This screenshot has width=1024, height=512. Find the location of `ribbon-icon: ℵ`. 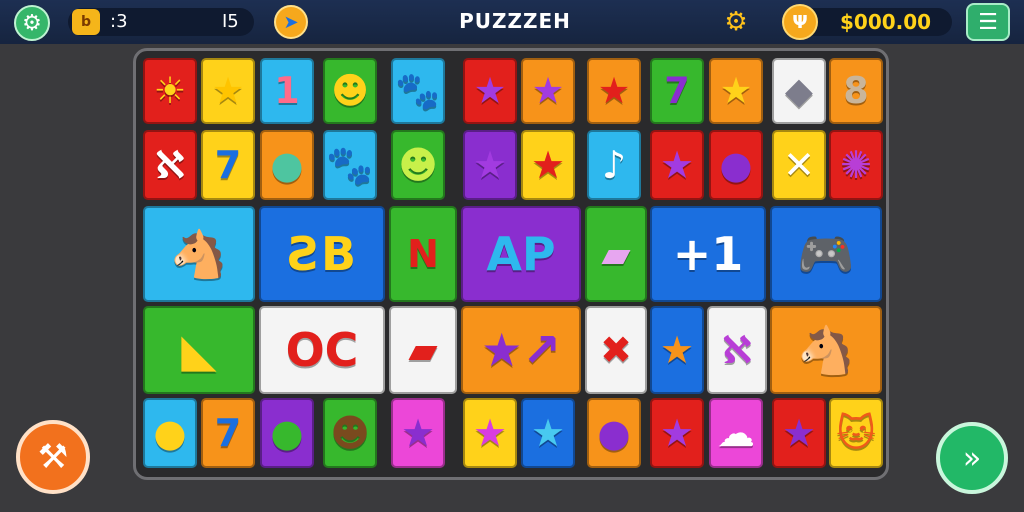

ribbon-icon: ℵ is located at coordinates (170, 165).